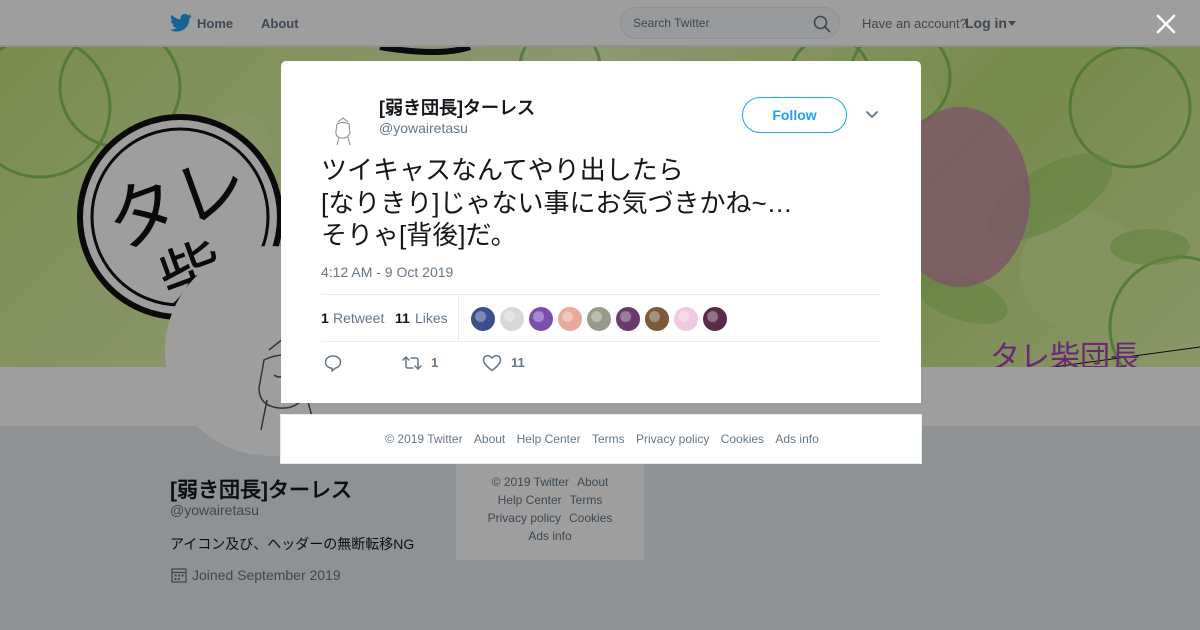  Describe the element at coordinates (434, 362) in the screenshot. I see `retweet-count: 1` at that location.